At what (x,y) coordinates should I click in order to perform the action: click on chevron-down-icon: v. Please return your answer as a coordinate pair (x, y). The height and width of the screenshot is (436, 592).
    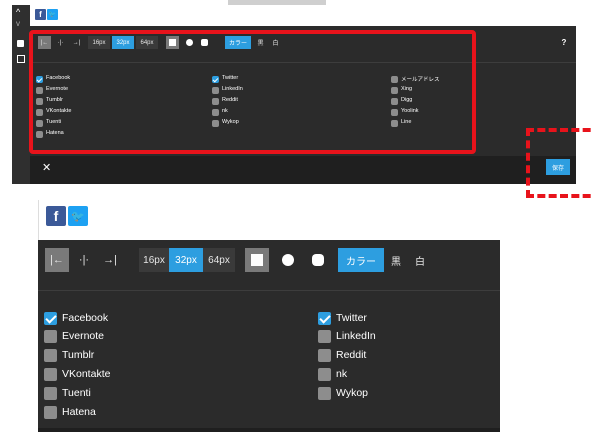
    Looking at the image, I should click on (18, 23).